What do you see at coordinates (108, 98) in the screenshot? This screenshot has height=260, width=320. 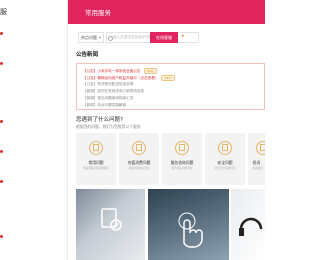 I see `notice-item: 【新闻】常见问题使用指南汇总` at bounding box center [108, 98].